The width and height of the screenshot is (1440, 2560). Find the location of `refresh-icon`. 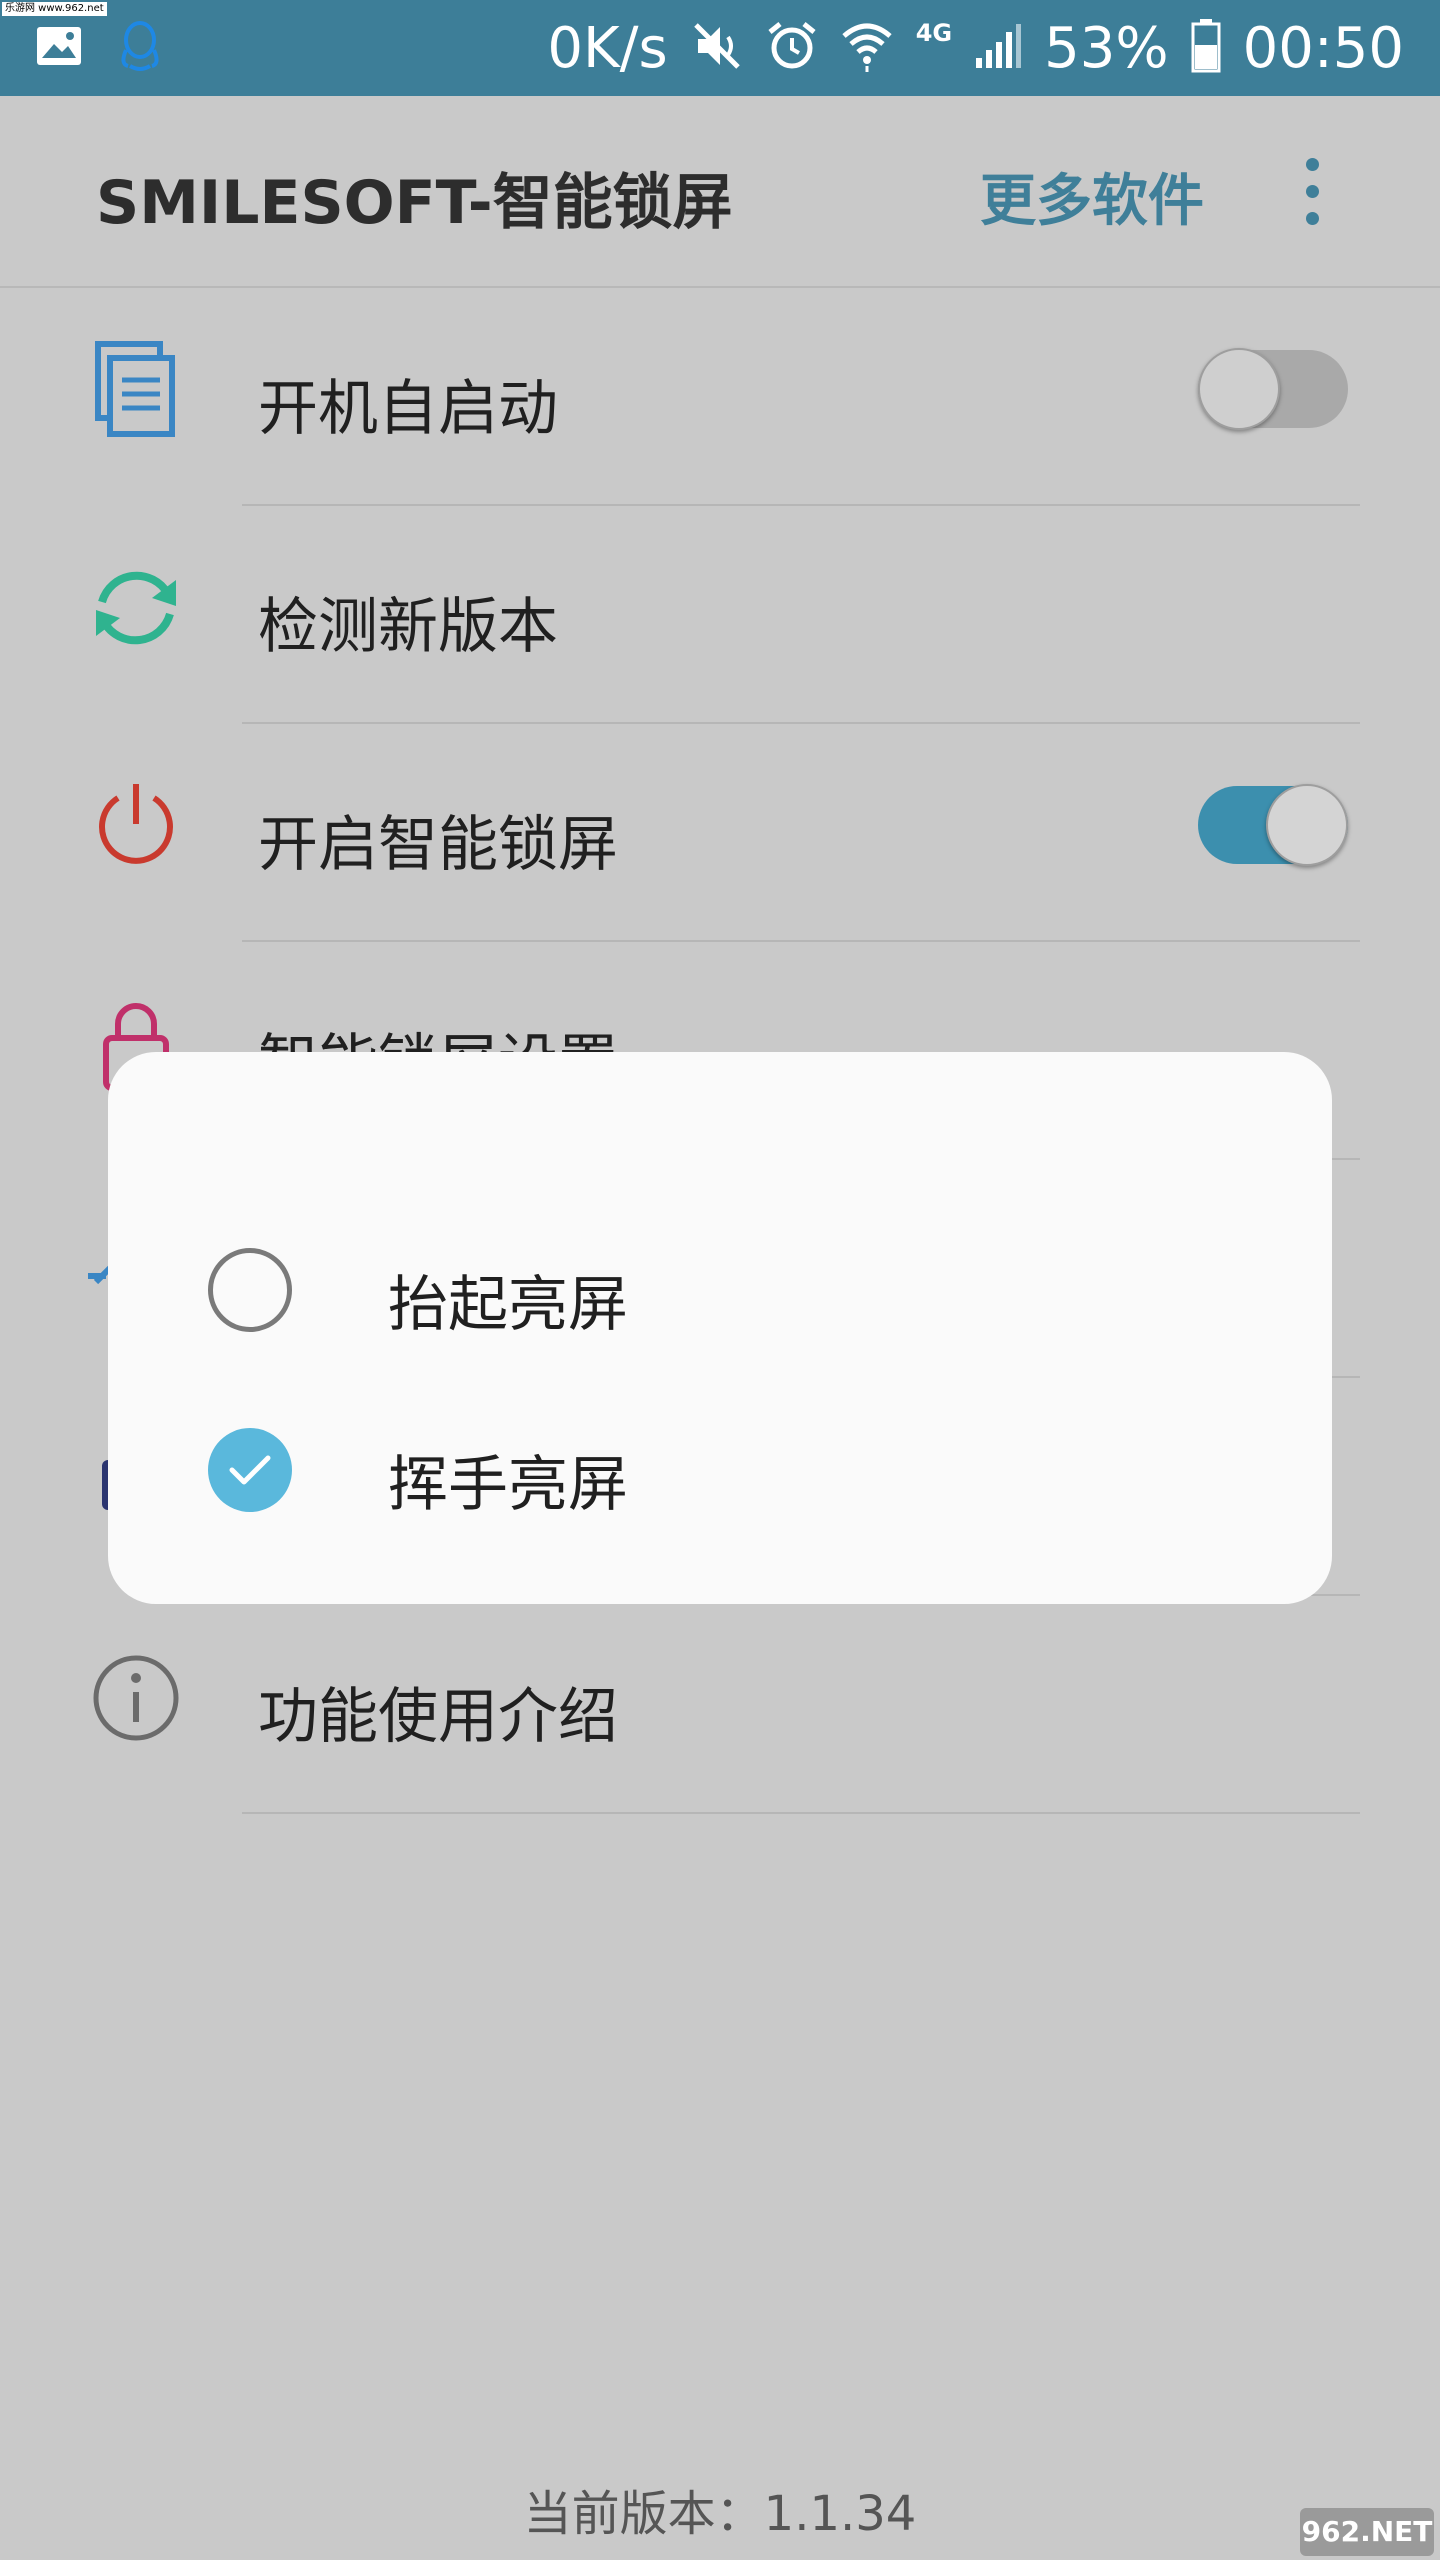

refresh-icon is located at coordinates (136, 608).